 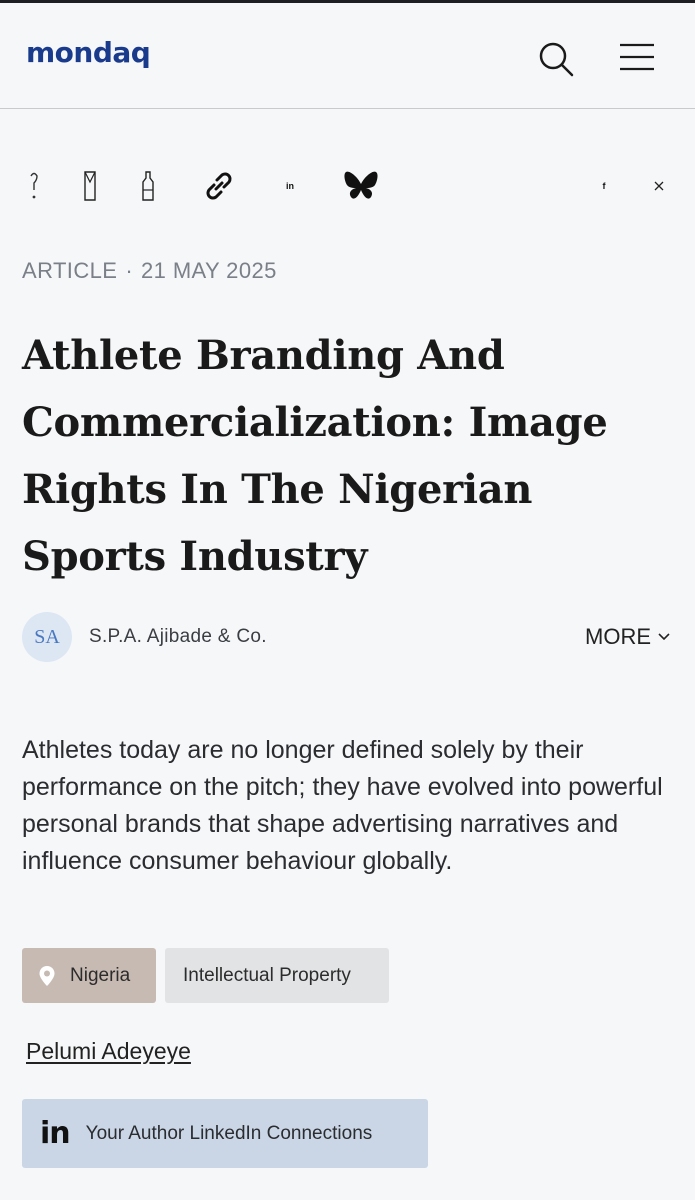 I want to click on linkedin-share-icon: in, so click(x=290, y=186).